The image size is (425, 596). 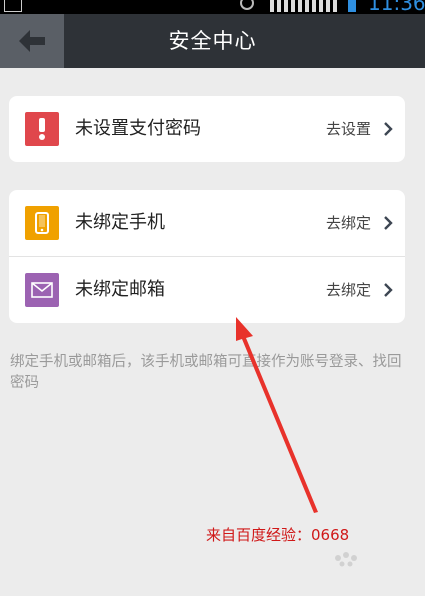 What do you see at coordinates (212, 7) in the screenshot?
I see `status-bar: 11:36` at bounding box center [212, 7].